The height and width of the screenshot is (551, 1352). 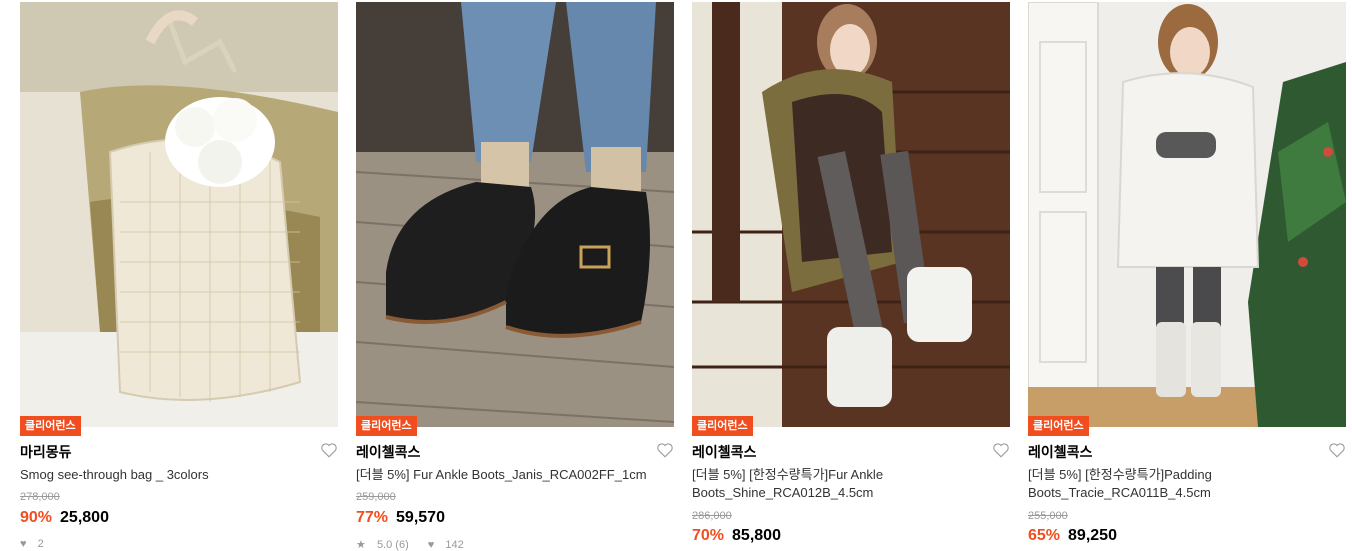 I want to click on brand-name: 마리몽듀, so click(x=46, y=452).